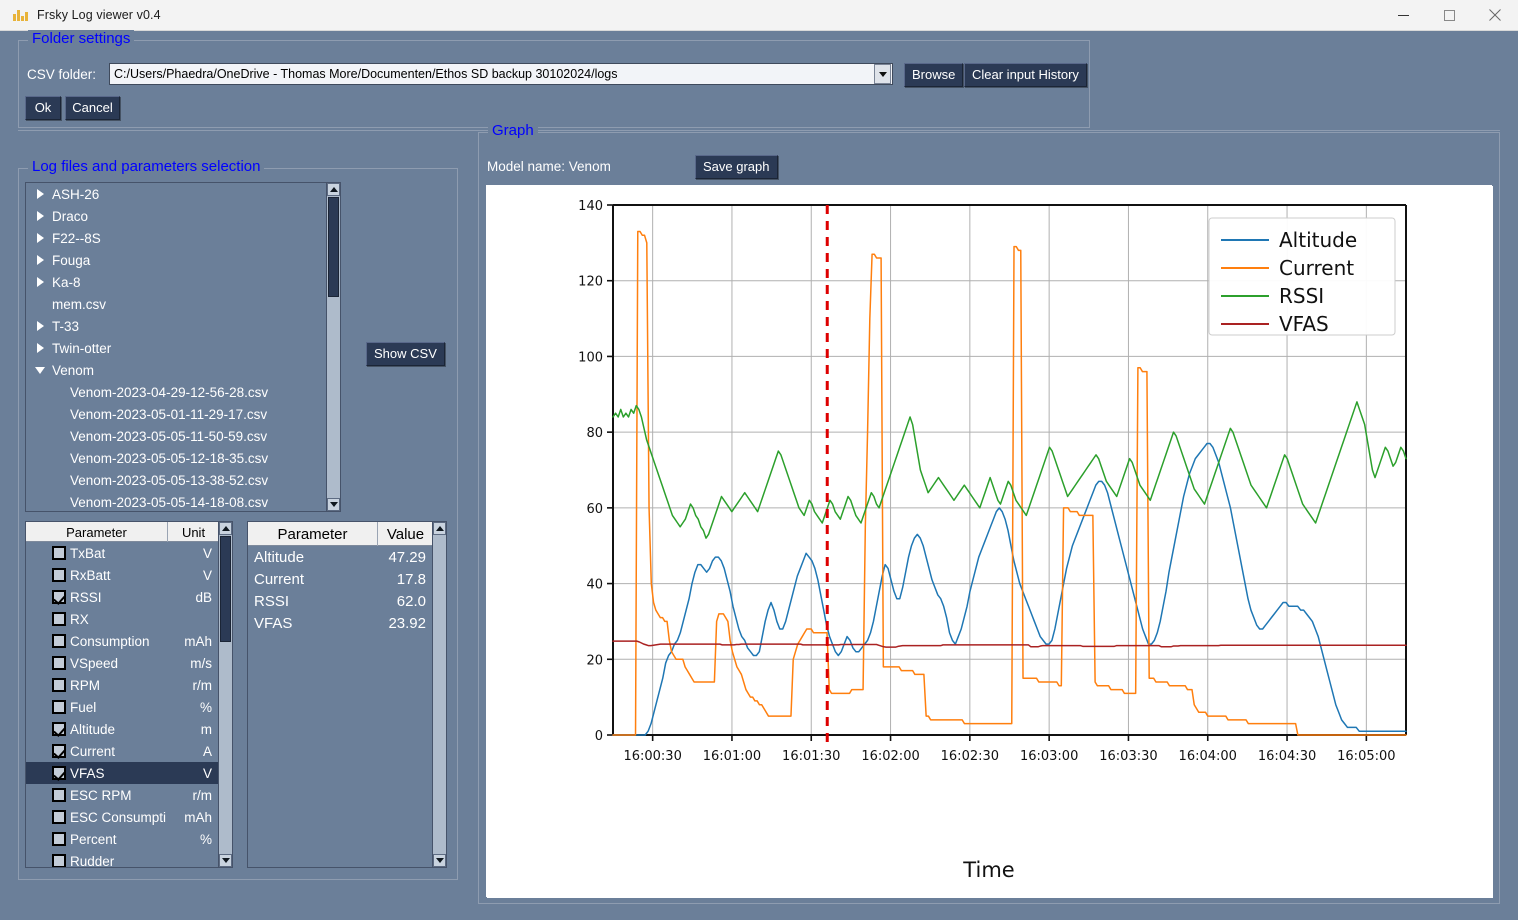 The height and width of the screenshot is (920, 1518). What do you see at coordinates (1449, 15) in the screenshot?
I see `maximize-icon` at bounding box center [1449, 15].